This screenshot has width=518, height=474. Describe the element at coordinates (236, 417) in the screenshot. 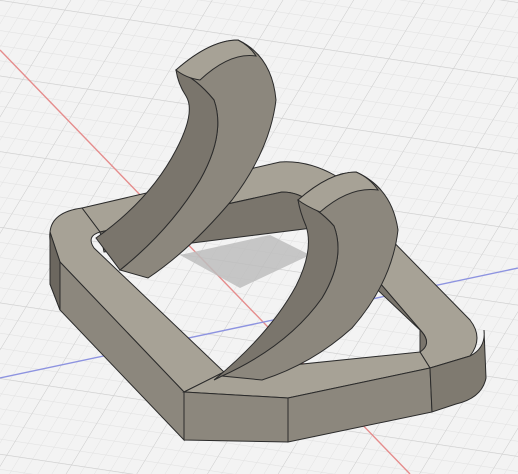

I see `frame-front-bar-side` at that location.